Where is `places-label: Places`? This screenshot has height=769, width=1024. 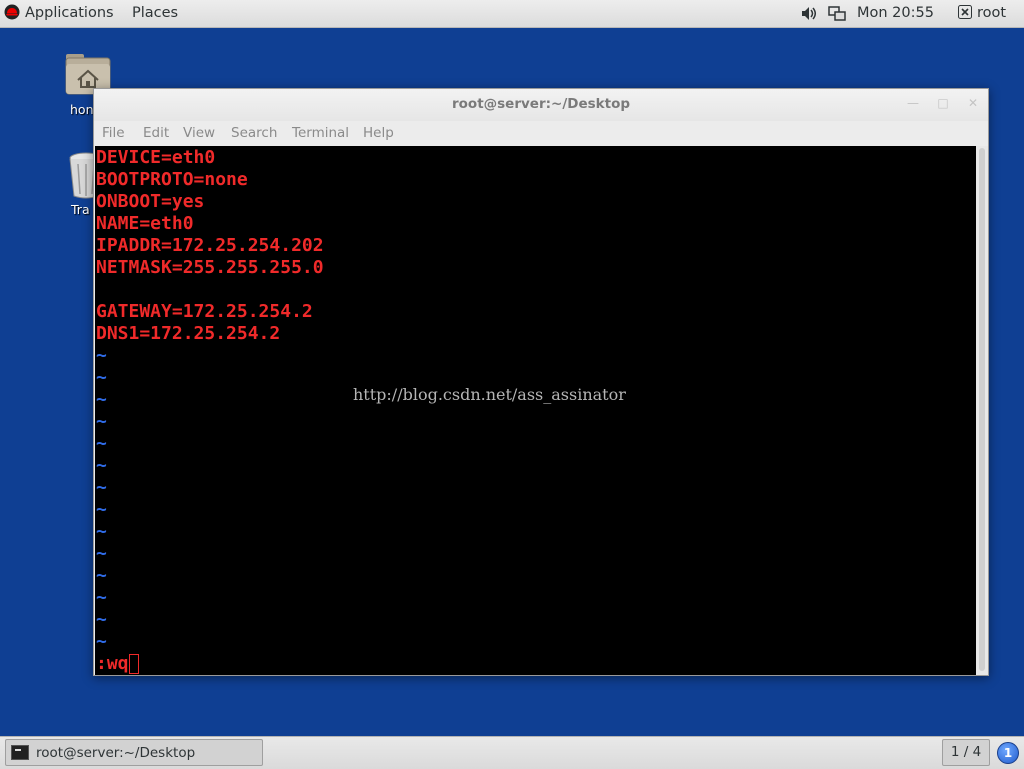
places-label: Places is located at coordinates (155, 13).